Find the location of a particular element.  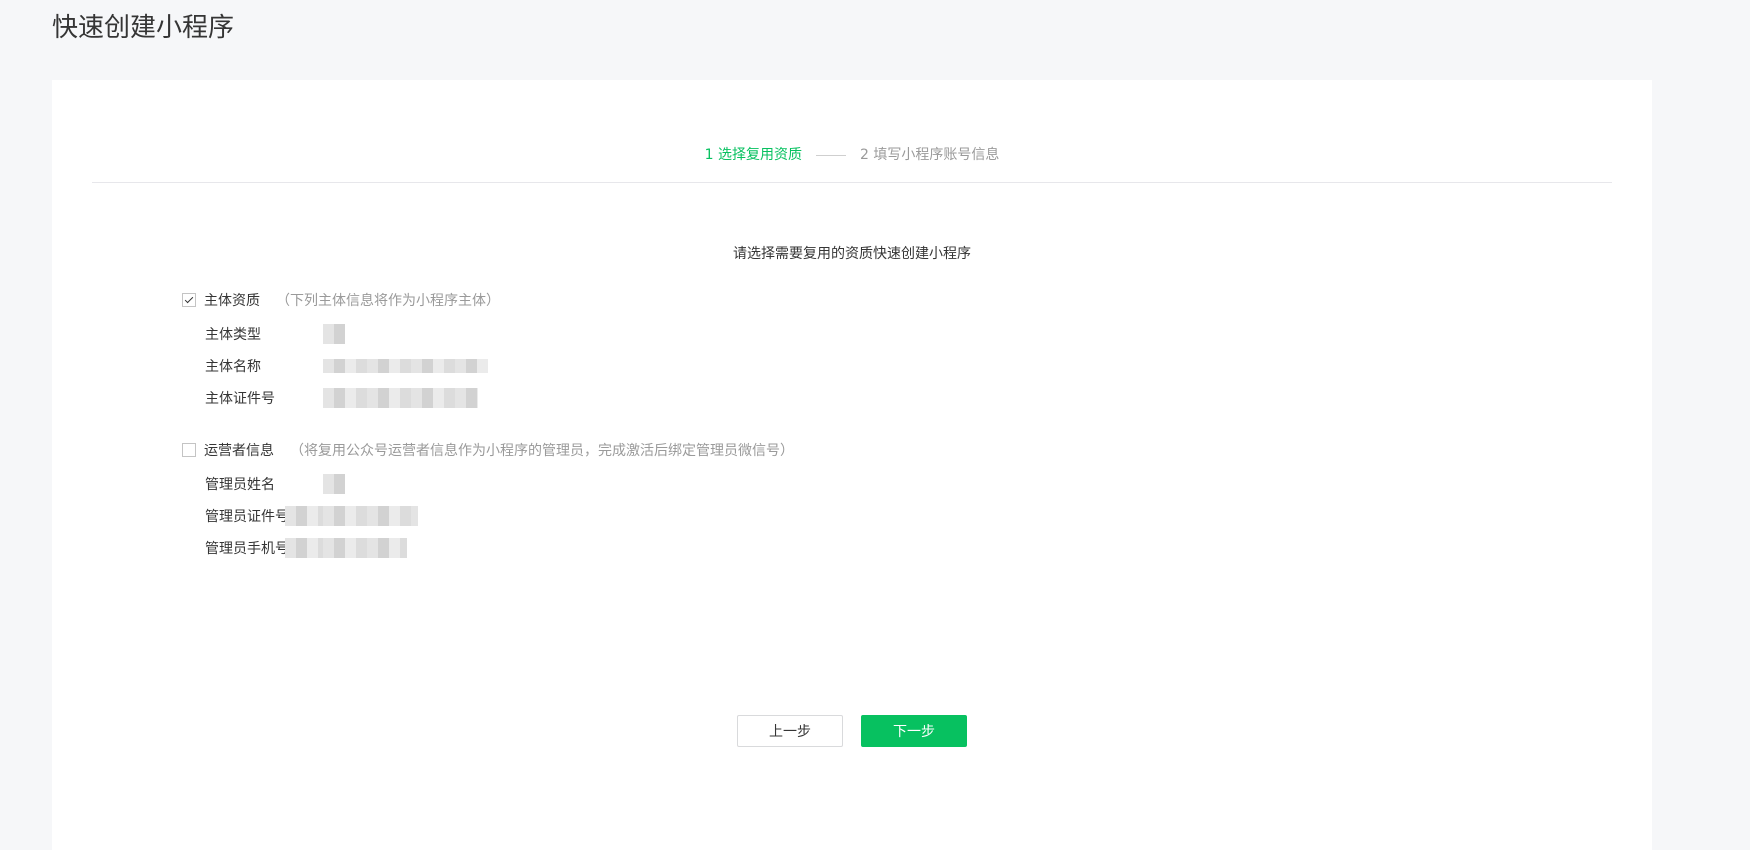

entity-qualification-checkbox is located at coordinates (189, 300).